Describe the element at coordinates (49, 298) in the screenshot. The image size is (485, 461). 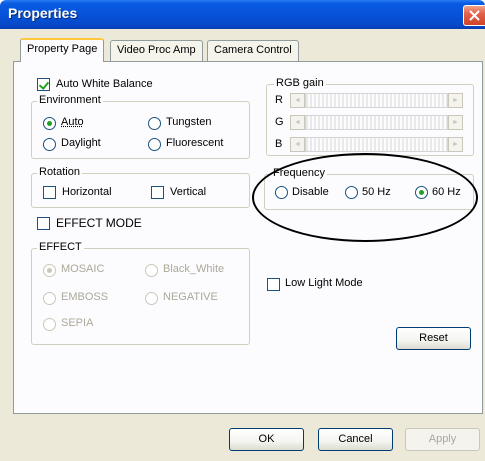
I see `effect-emboss-radio` at that location.